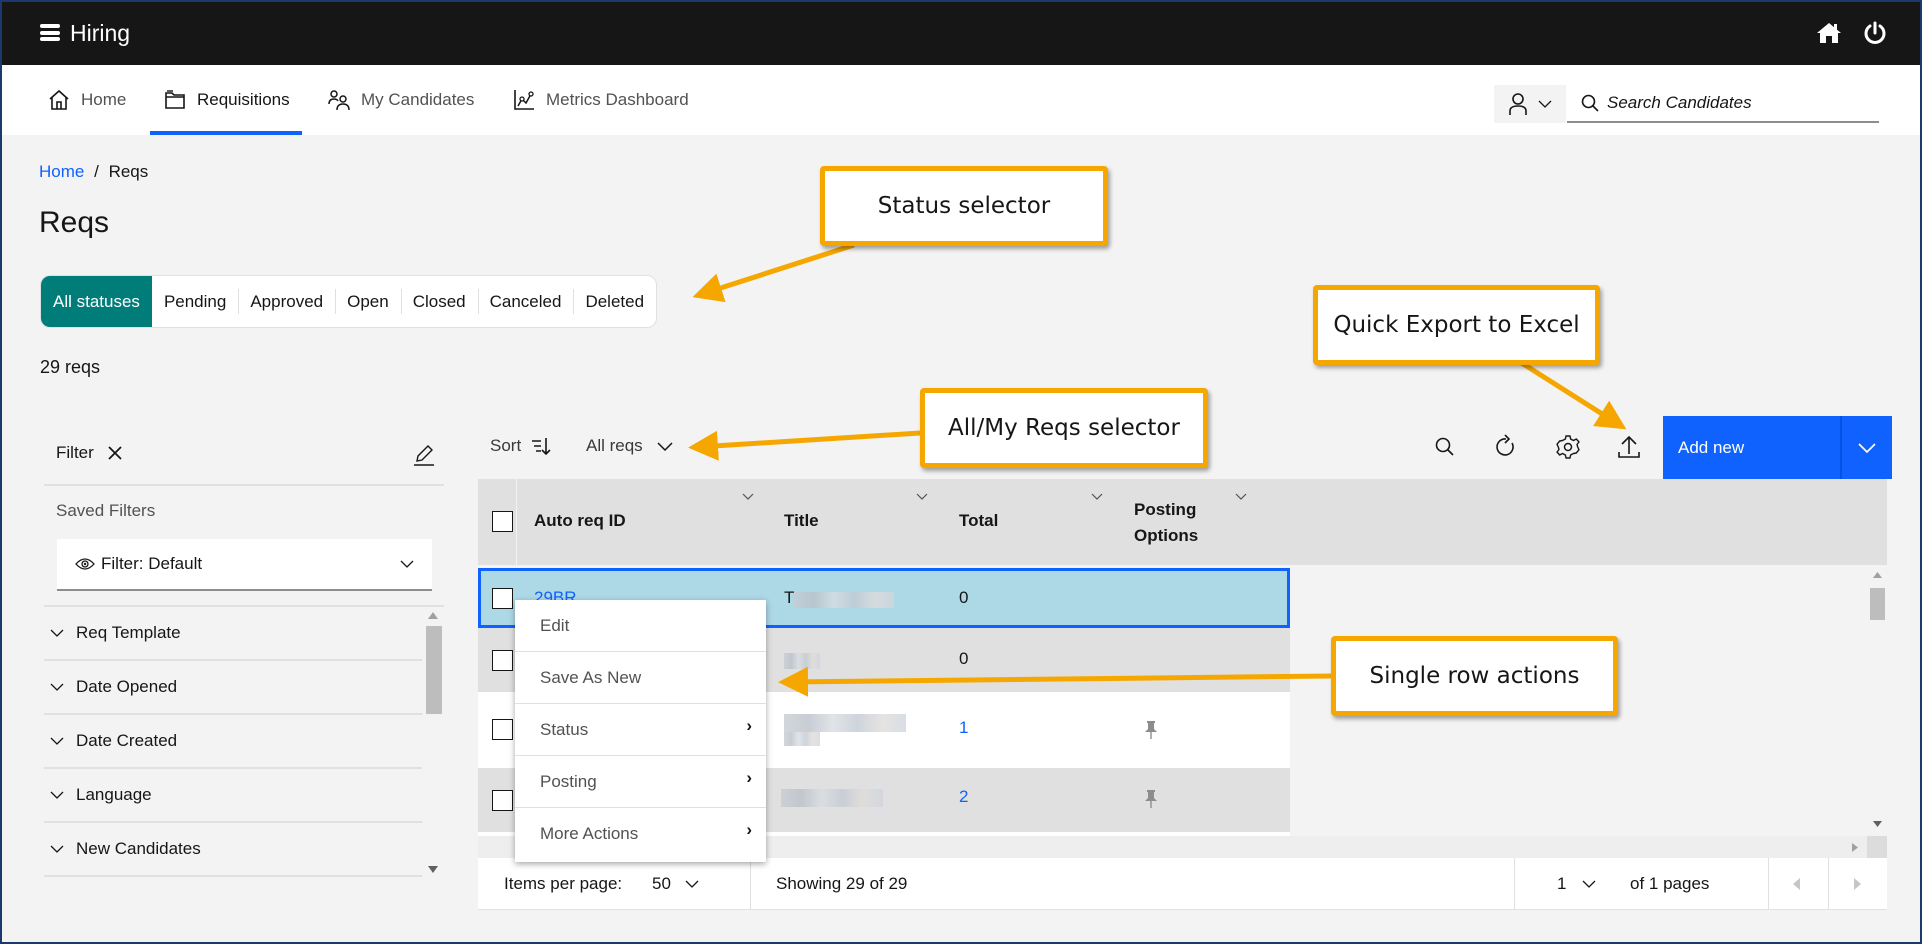 The height and width of the screenshot is (944, 1922). Describe the element at coordinates (1866, 447) in the screenshot. I see `add-new-menu-button` at that location.